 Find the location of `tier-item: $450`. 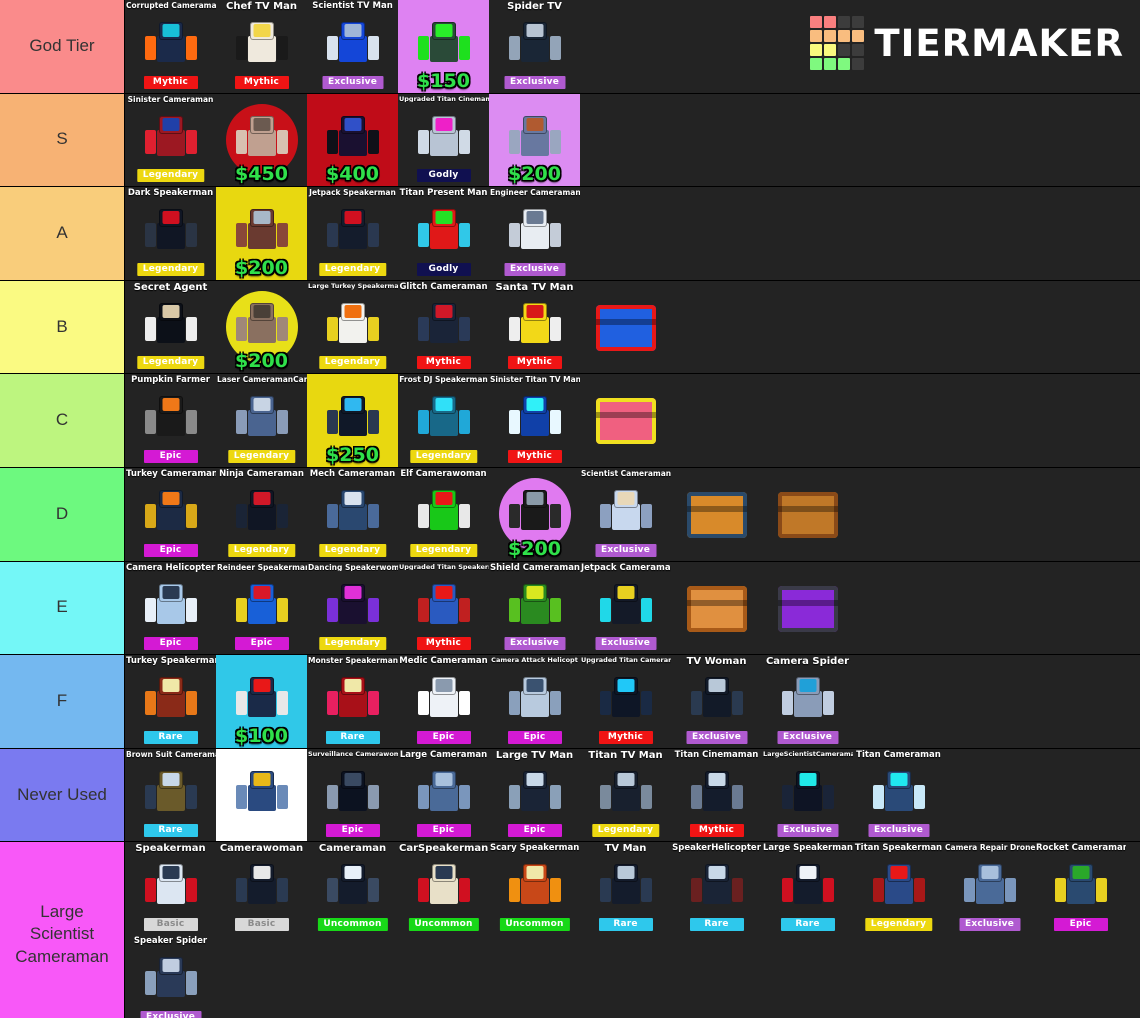

tier-item: $450 is located at coordinates (261, 140).